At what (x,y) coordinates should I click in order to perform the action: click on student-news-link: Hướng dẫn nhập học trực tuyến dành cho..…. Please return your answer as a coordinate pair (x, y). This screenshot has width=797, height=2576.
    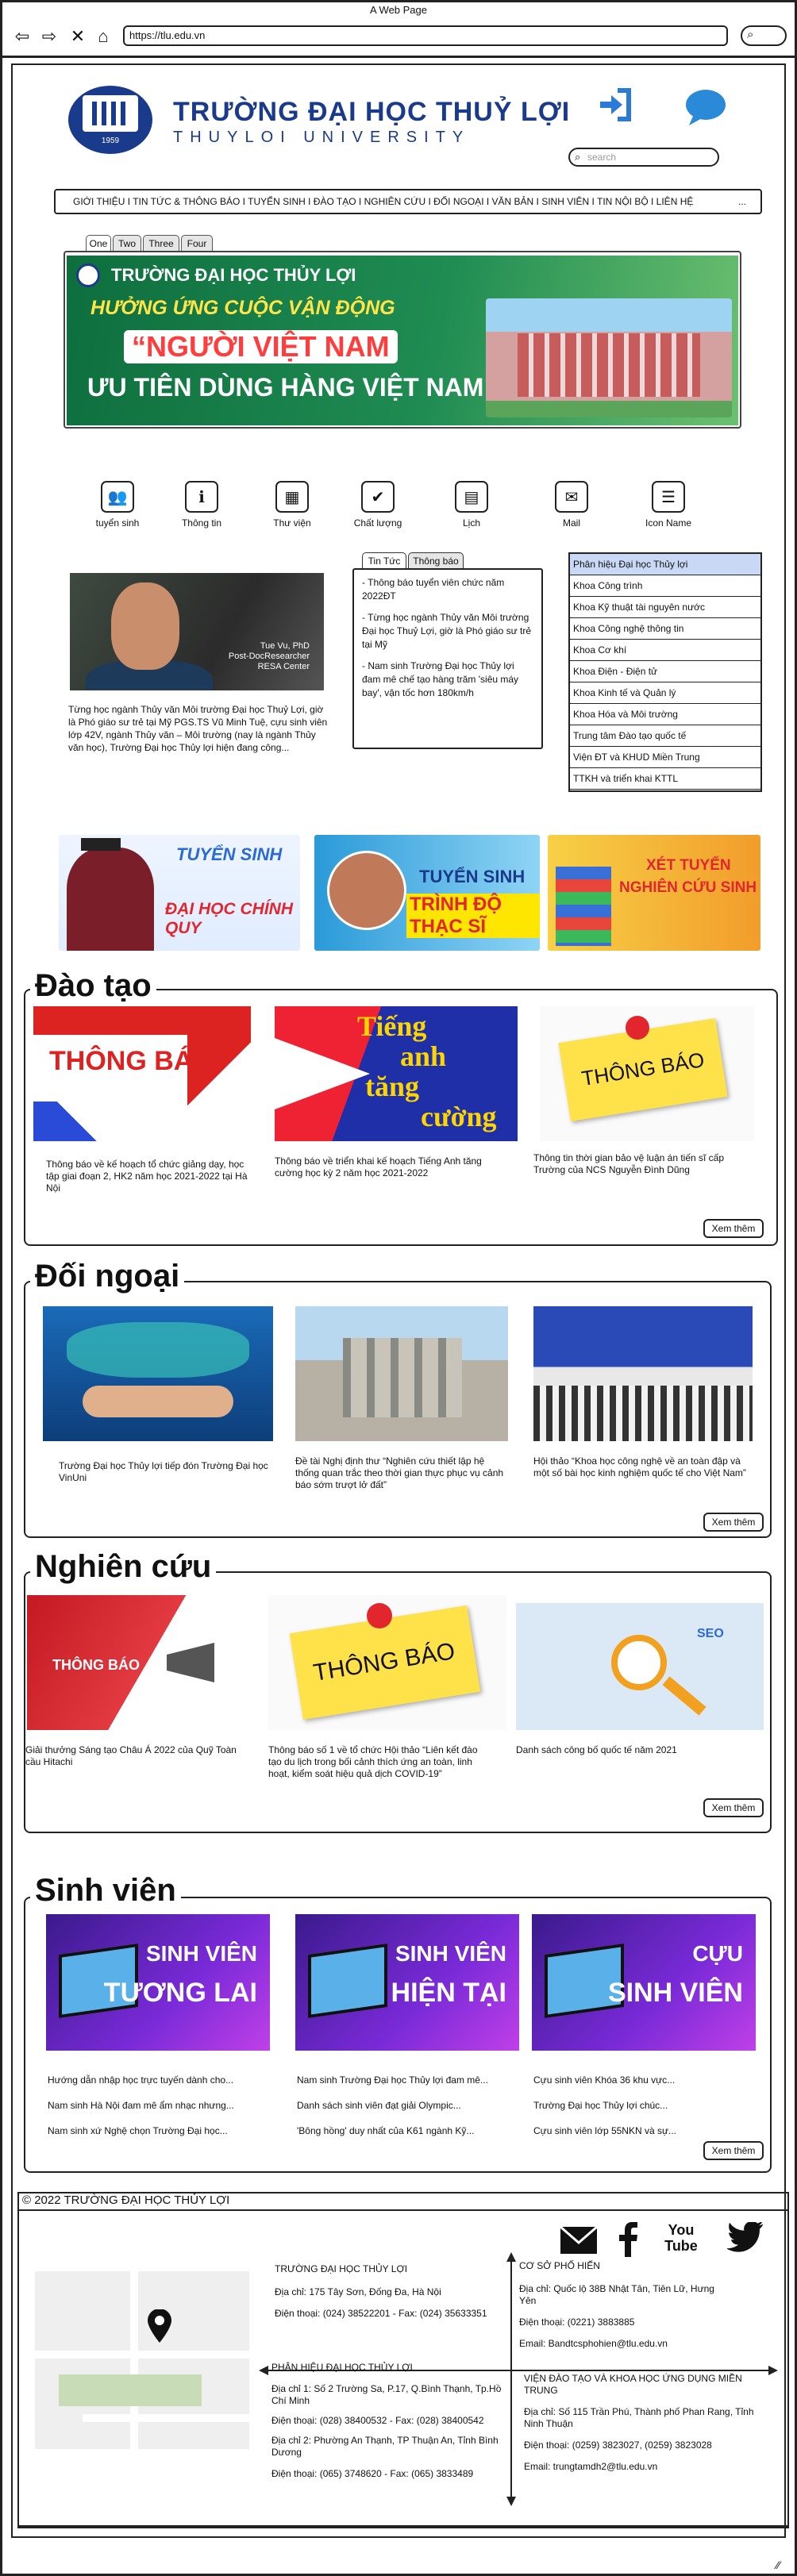
    Looking at the image, I should click on (159, 2080).